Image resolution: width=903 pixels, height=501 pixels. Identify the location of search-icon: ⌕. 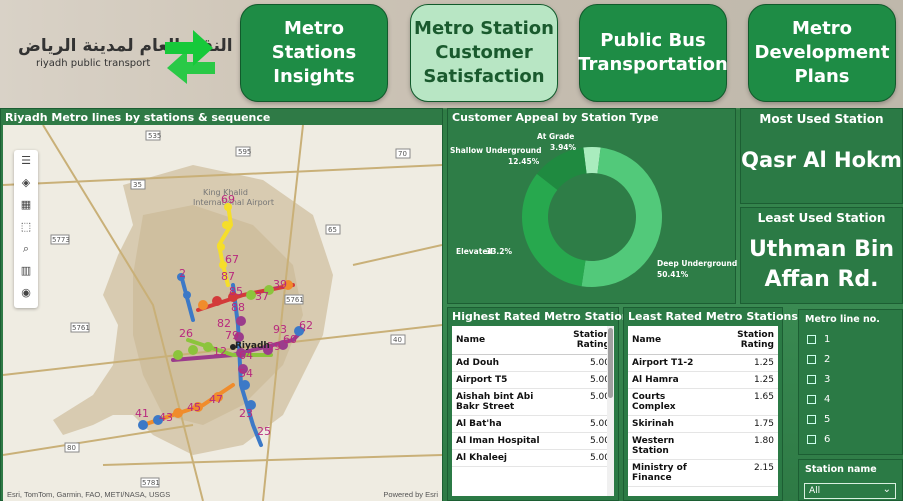
(26, 249).